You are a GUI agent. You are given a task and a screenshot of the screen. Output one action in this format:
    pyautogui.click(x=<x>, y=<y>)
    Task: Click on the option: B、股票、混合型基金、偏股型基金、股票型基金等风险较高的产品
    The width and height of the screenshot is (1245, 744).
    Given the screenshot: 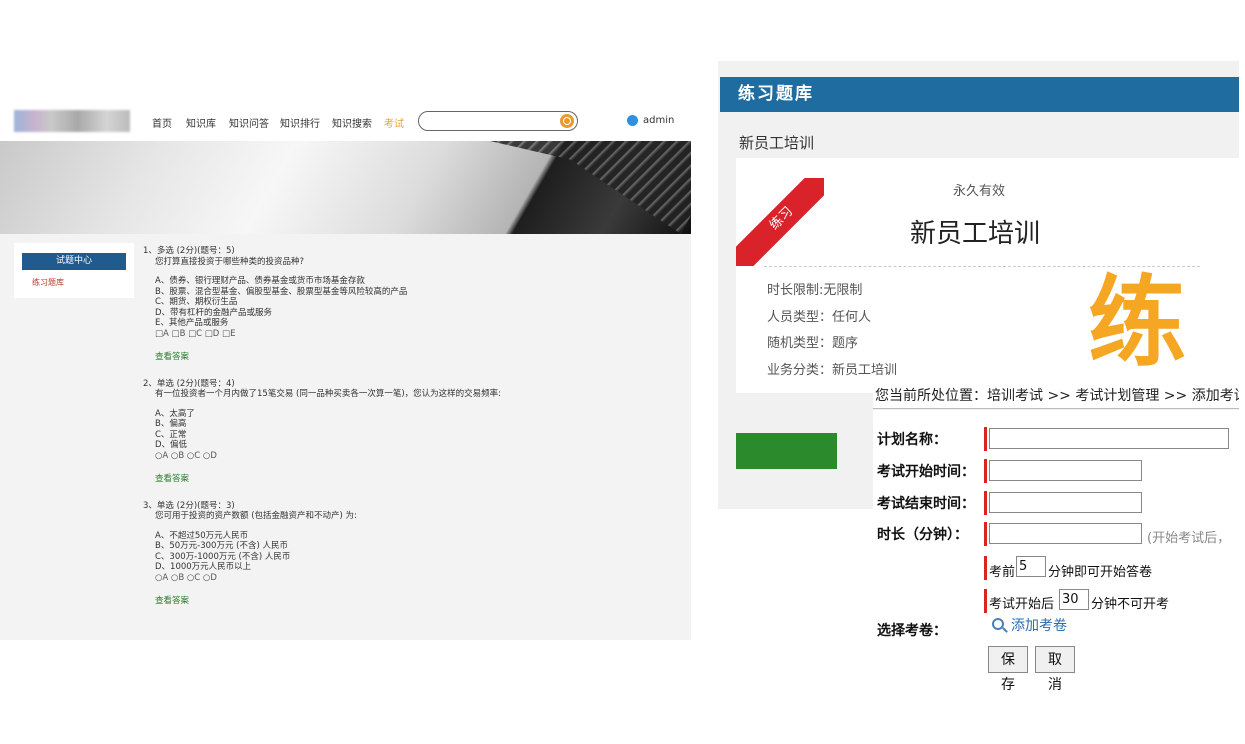 What is the action you would take?
    pyautogui.click(x=281, y=291)
    